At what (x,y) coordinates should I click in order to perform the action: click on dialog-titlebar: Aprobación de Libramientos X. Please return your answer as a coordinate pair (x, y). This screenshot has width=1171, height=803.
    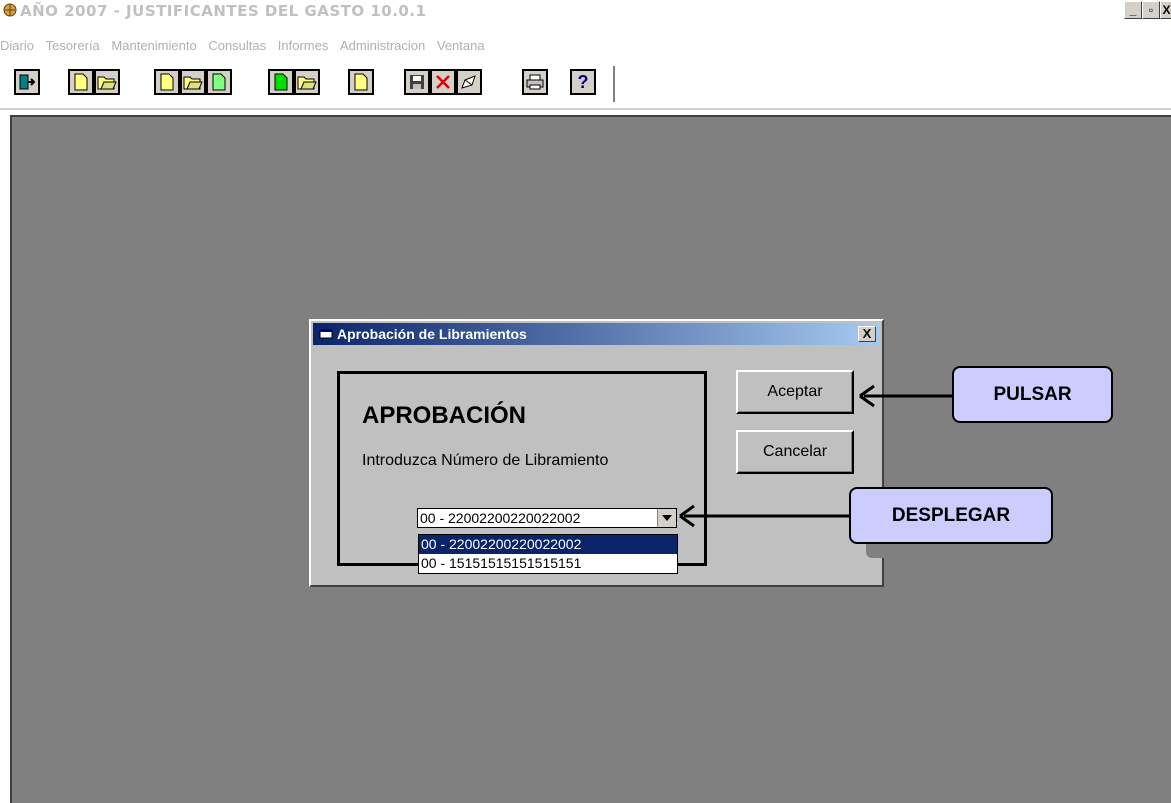
    Looking at the image, I should click on (596, 334).